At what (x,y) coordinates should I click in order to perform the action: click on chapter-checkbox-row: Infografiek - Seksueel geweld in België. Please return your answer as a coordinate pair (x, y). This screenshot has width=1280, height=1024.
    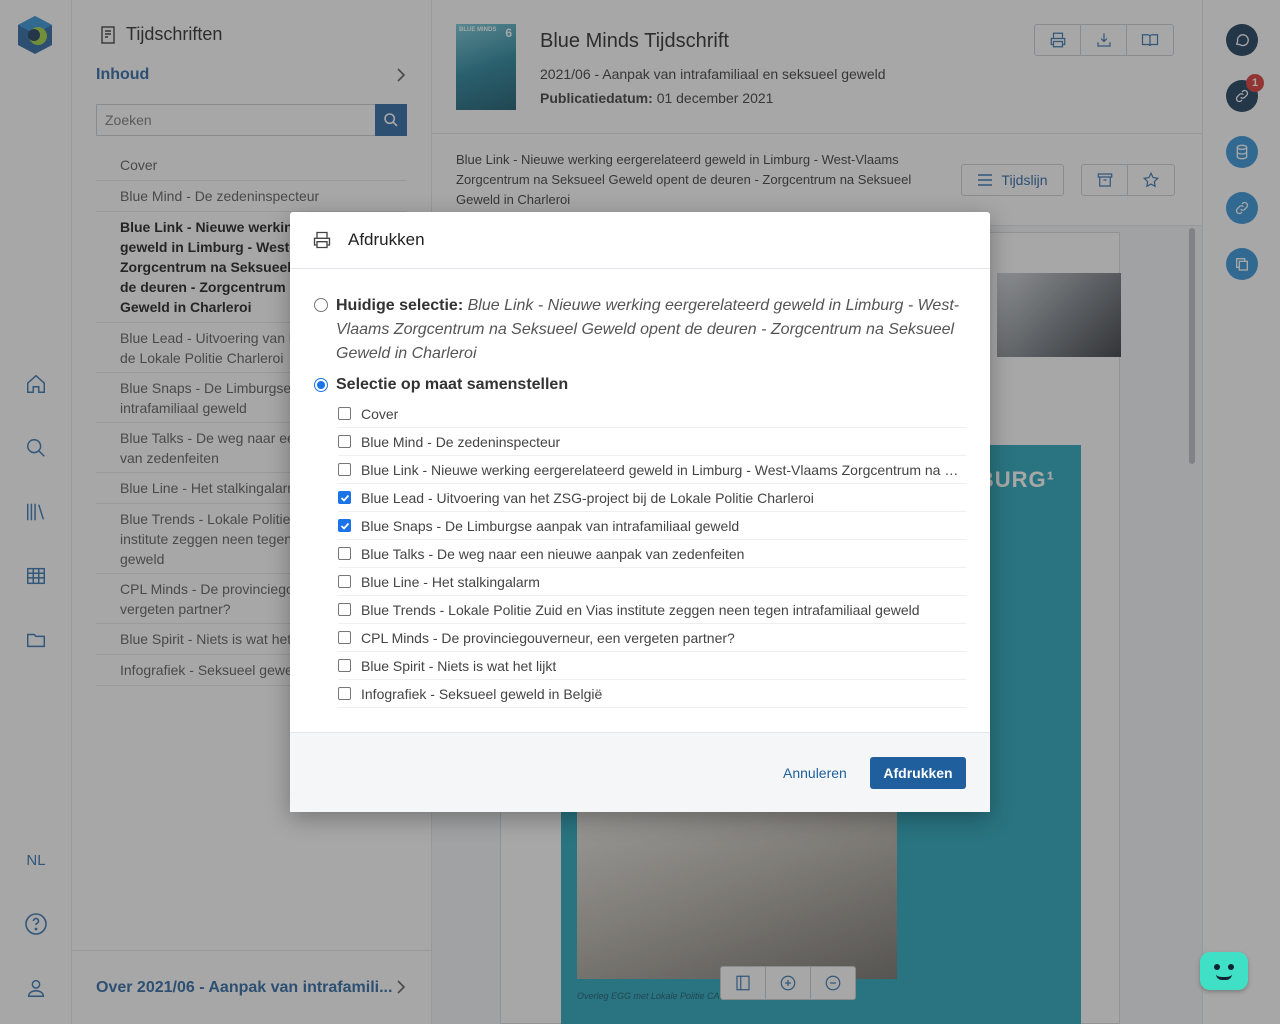
    Looking at the image, I should click on (652, 694).